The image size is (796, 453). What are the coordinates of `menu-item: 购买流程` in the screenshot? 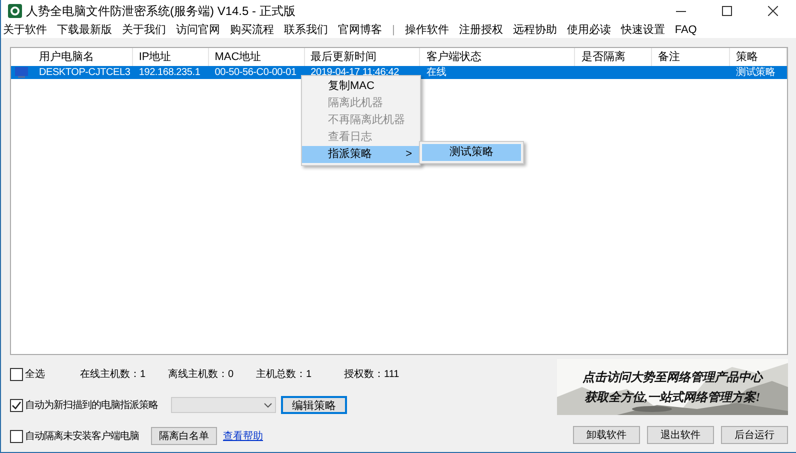 It's located at (252, 30).